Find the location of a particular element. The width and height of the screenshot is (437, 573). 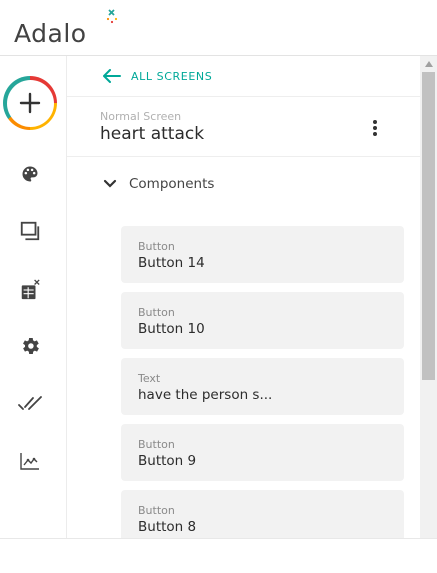

add-button-inner is located at coordinates (30, 103).